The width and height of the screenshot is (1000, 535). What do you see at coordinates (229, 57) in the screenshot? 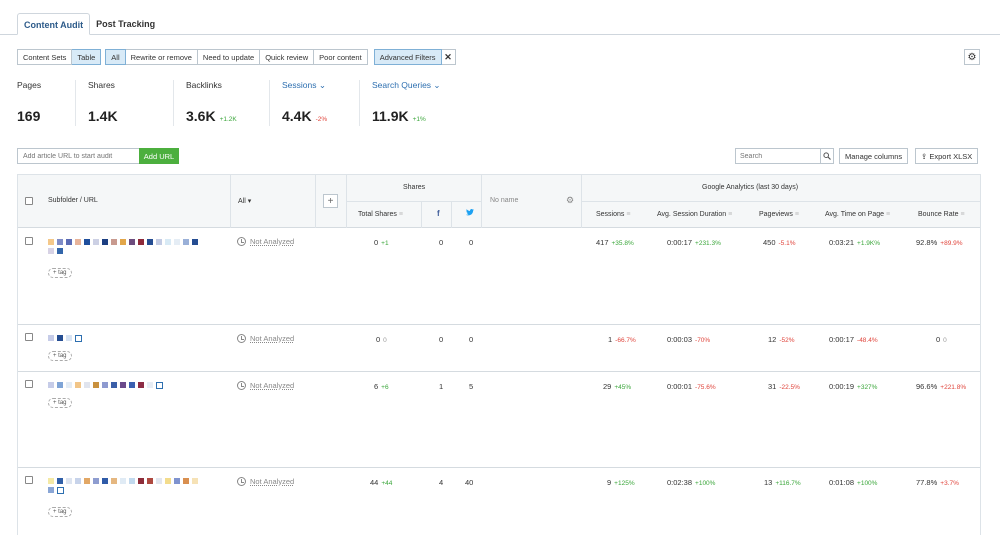
I see `filter-update-button: Need to update` at bounding box center [229, 57].